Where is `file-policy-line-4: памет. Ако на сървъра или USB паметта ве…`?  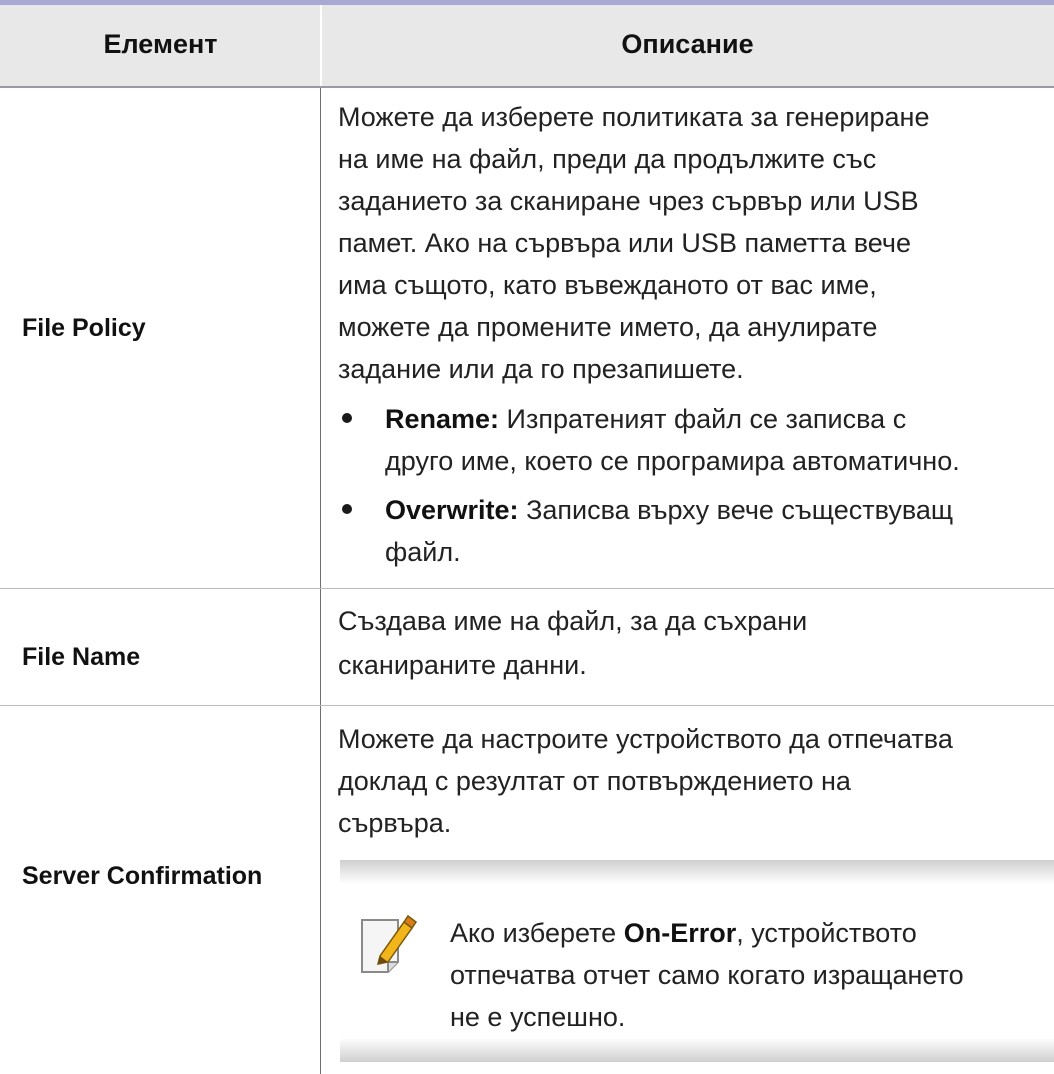 file-policy-line-4: памет. Ако на сървъра или USB паметта ве… is located at coordinates (624, 243).